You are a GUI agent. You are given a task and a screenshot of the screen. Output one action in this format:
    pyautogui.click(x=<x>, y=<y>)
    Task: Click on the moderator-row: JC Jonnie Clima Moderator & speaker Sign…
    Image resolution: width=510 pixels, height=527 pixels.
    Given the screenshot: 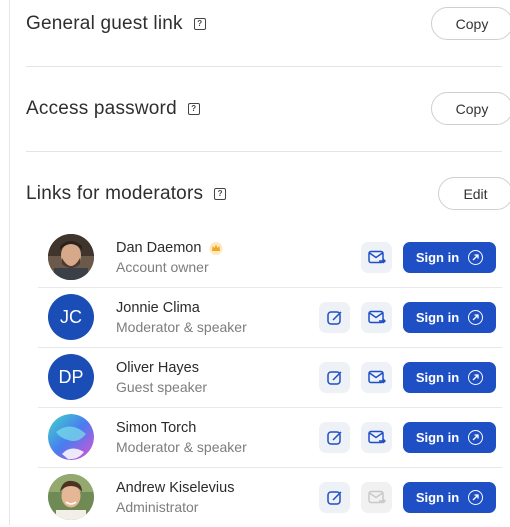 What is the action you would take?
    pyautogui.click(x=270, y=317)
    